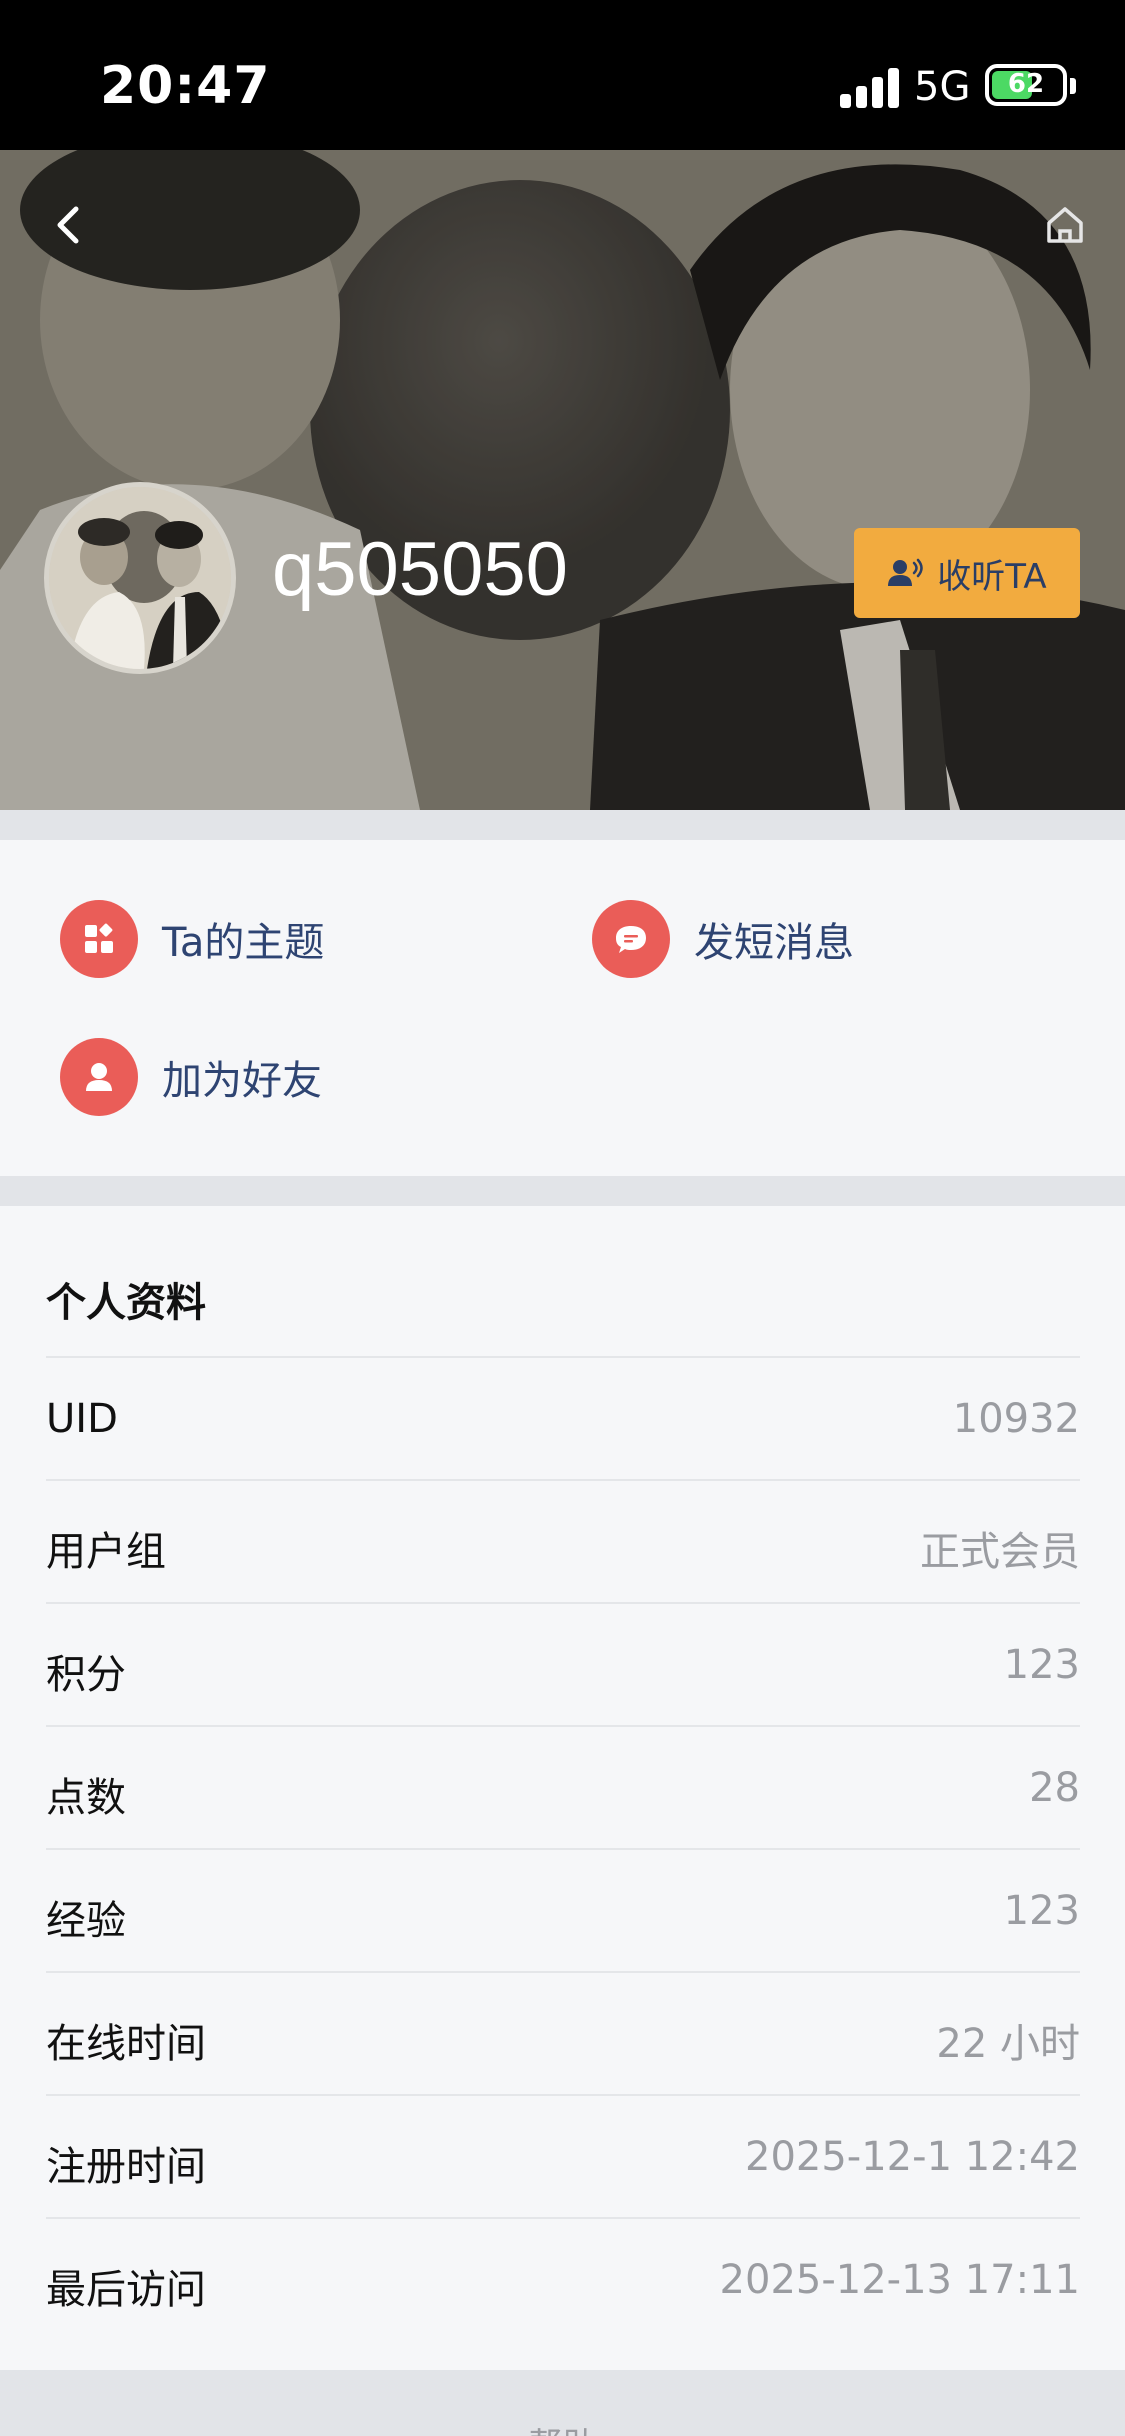  I want to click on info-label: 在线时间, so click(126, 2044).